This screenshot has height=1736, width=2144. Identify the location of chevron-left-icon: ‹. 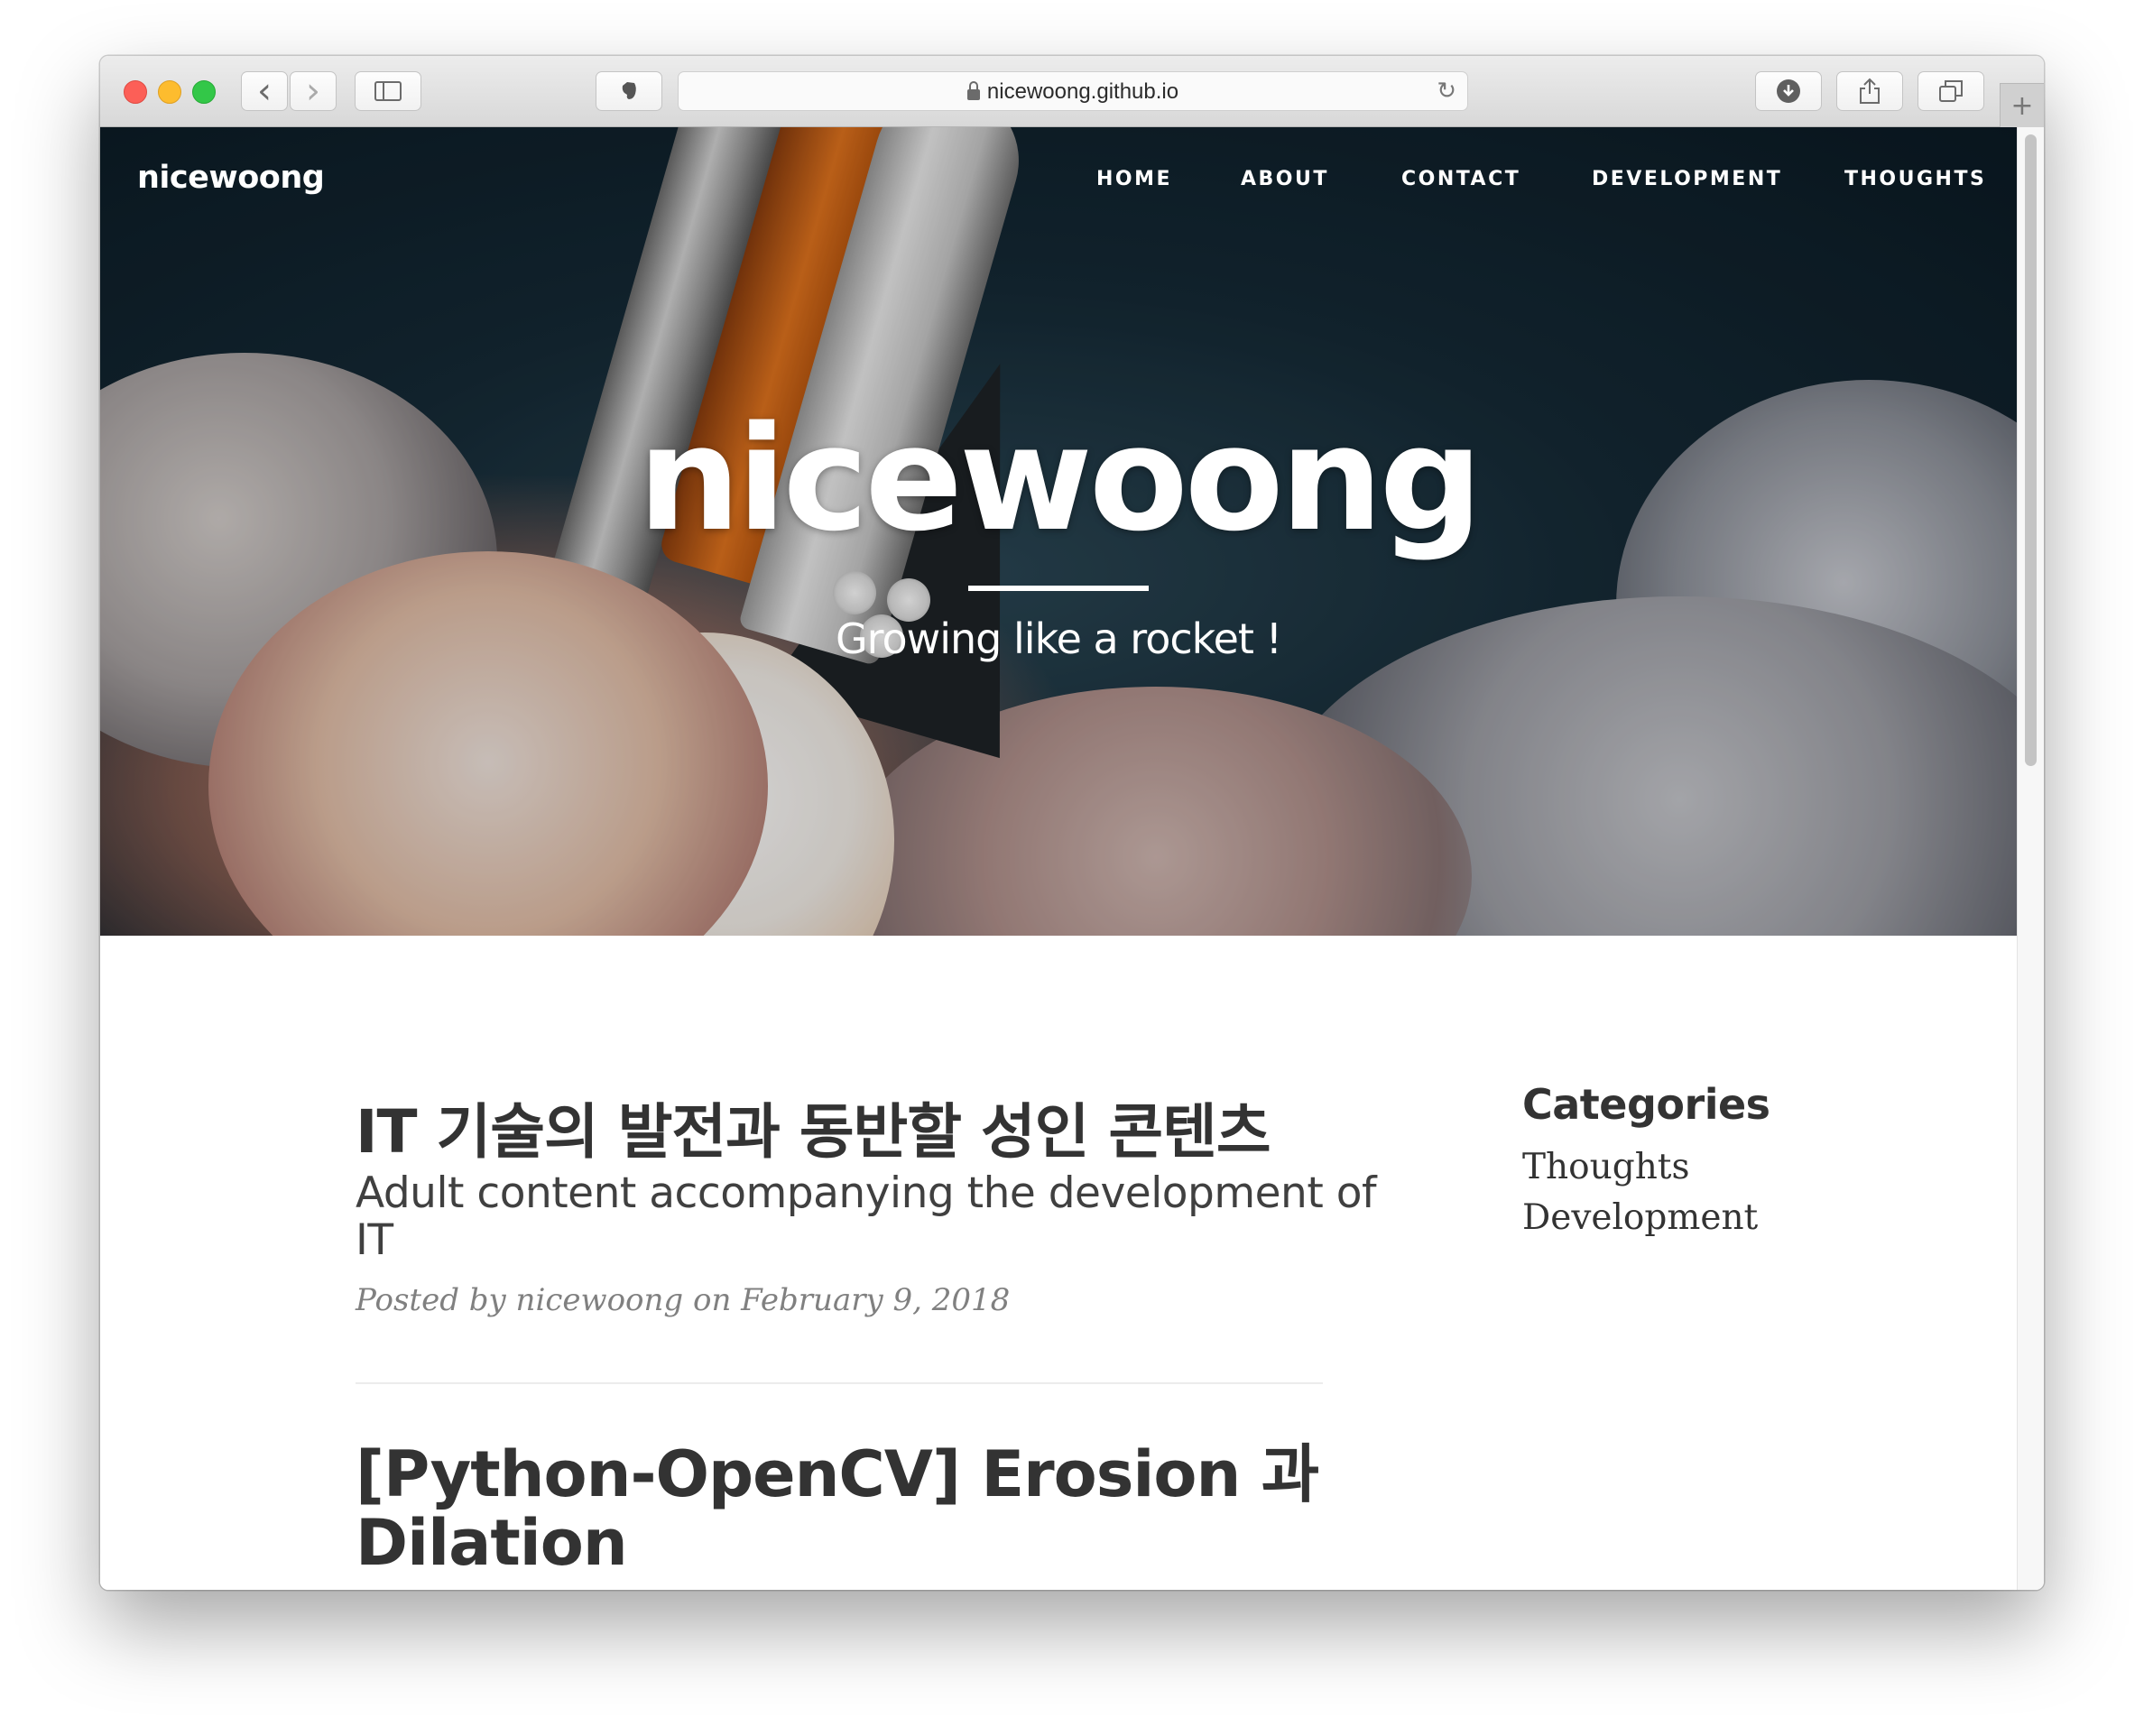
(264, 91).